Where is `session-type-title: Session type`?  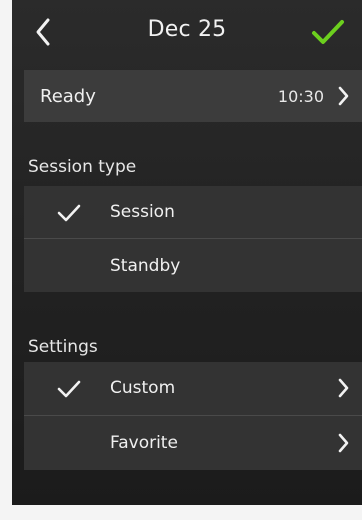 session-type-title: Session type is located at coordinates (82, 167).